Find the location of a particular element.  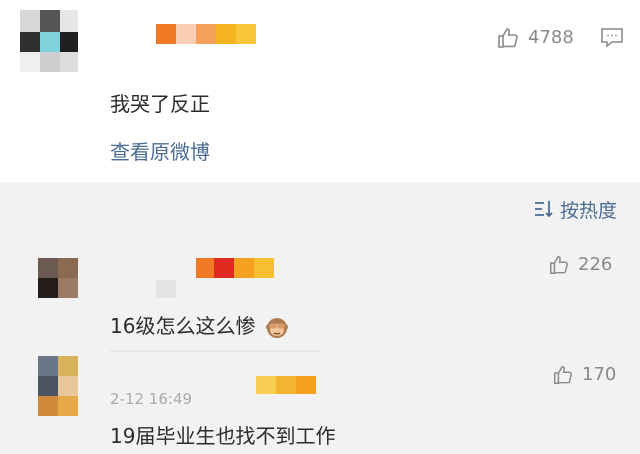

comment-text: 我哭了反正 is located at coordinates (160, 104).